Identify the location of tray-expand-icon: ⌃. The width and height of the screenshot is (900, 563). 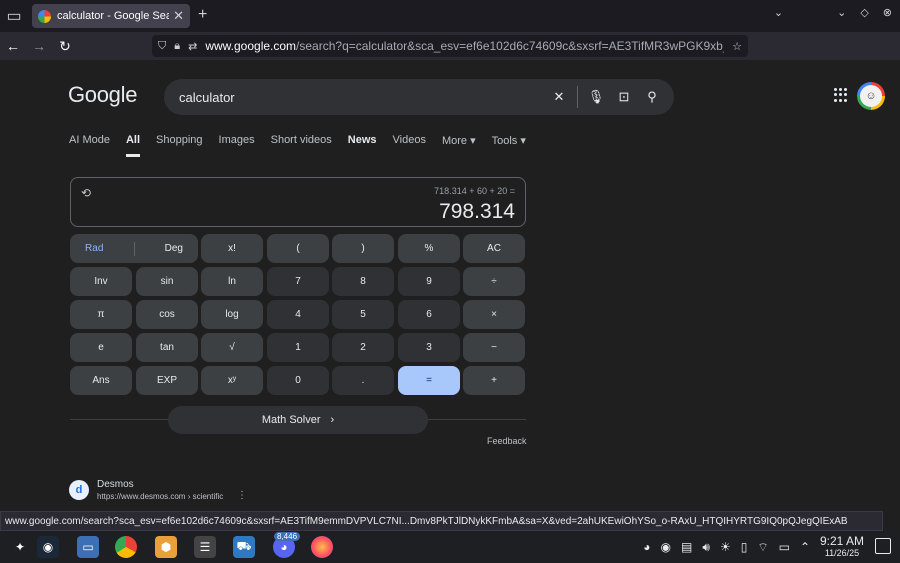
(805, 547).